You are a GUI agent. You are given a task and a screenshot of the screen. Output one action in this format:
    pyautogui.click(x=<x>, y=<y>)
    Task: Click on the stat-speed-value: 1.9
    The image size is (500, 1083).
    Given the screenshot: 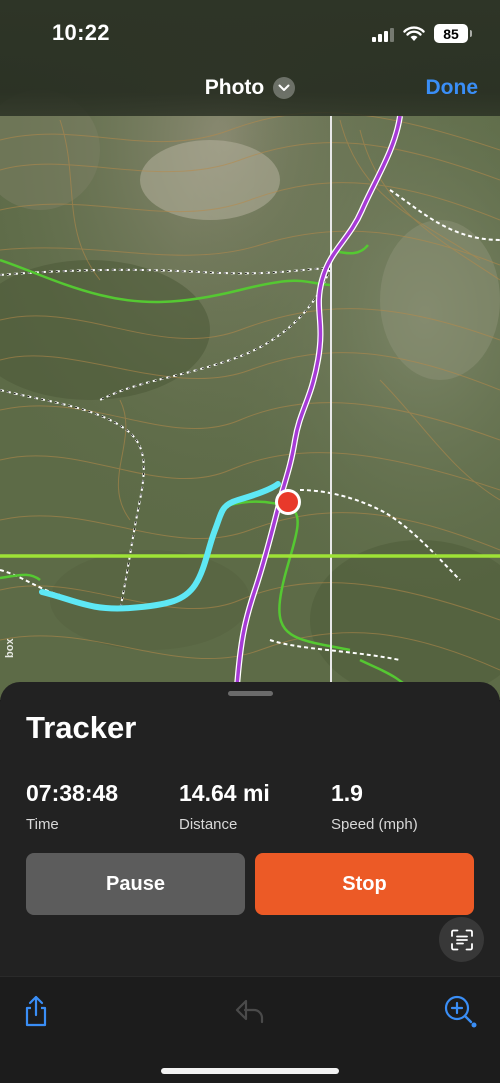 What is the action you would take?
    pyautogui.click(x=347, y=793)
    